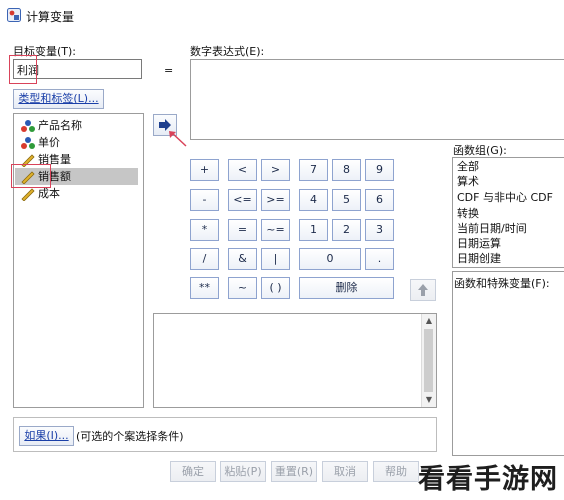  Describe the element at coordinates (242, 288) in the screenshot. I see `key-not: ~` at that location.